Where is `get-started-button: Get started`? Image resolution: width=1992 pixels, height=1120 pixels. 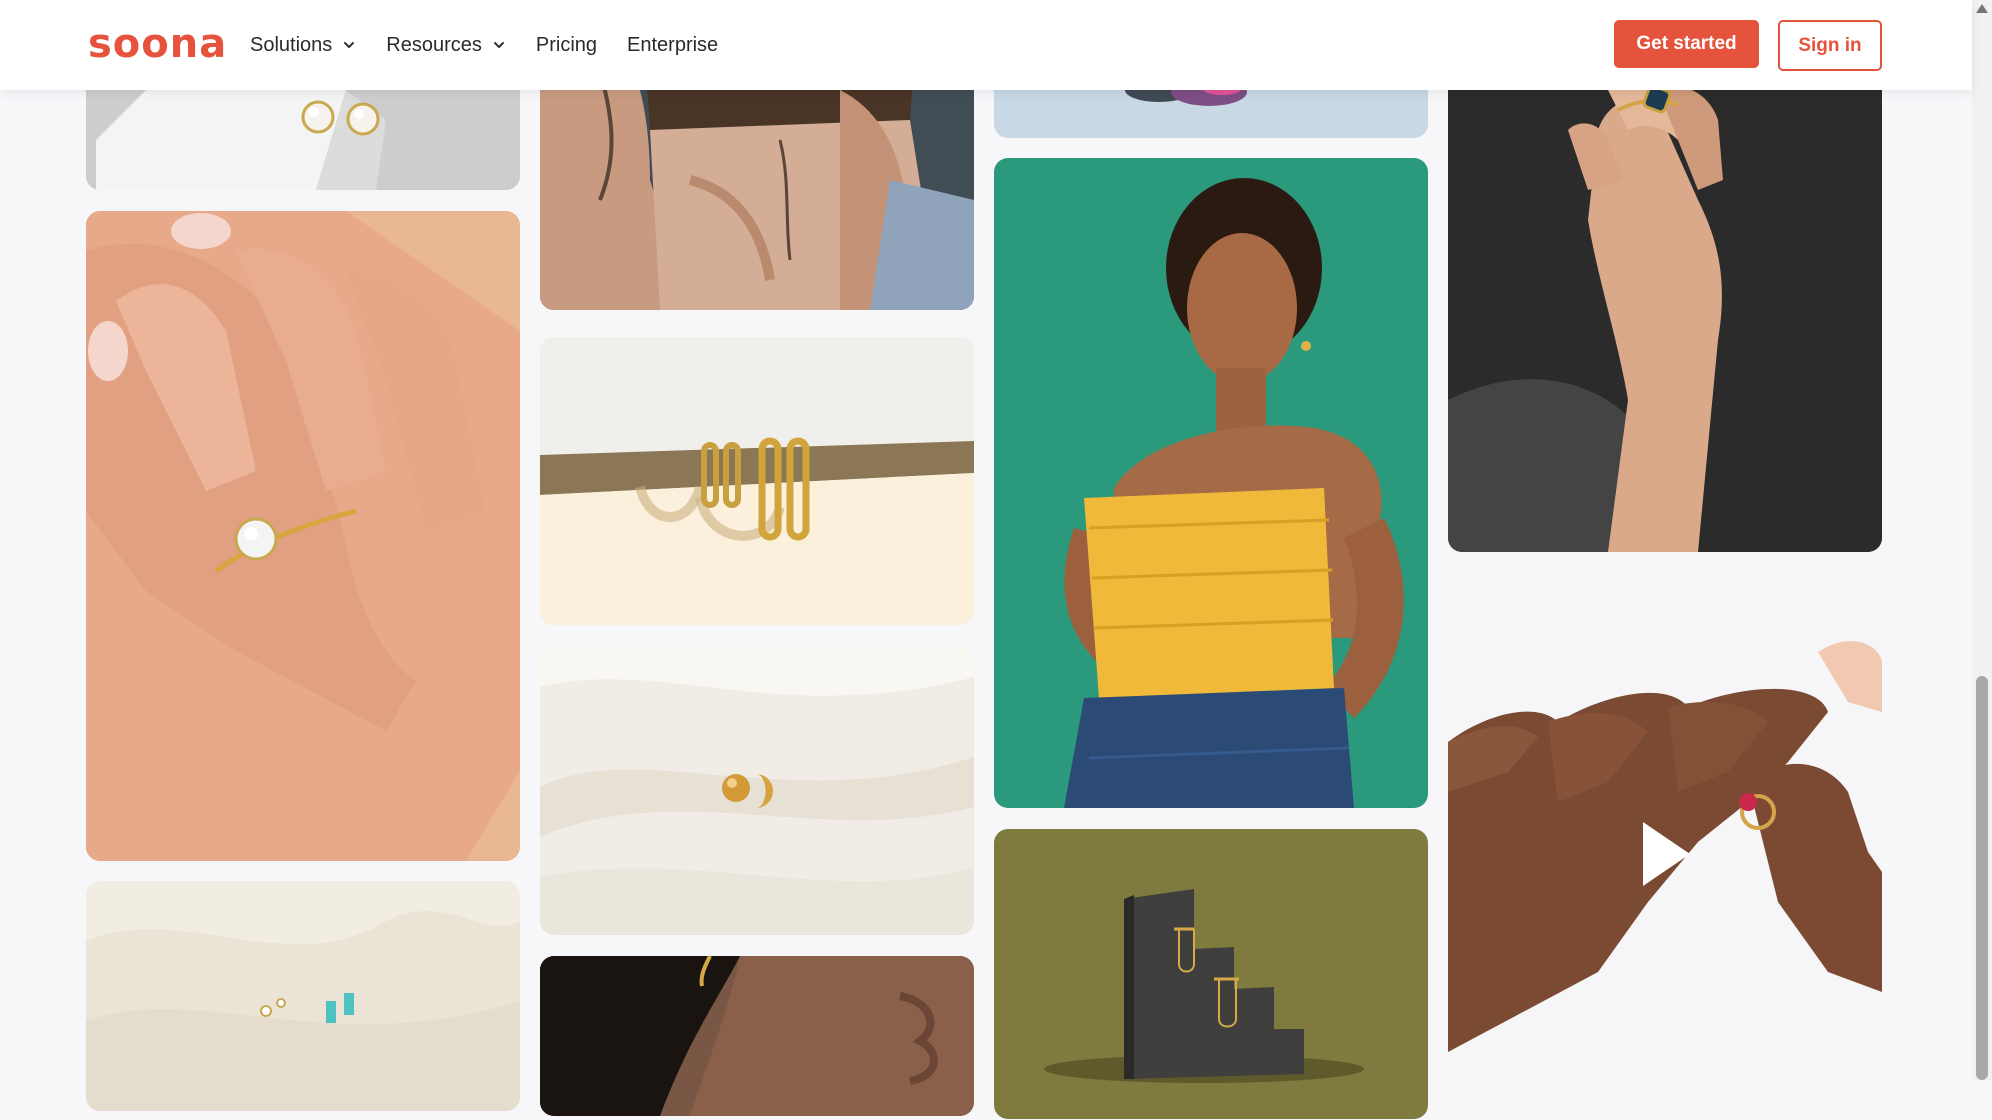
get-started-button: Get started is located at coordinates (1686, 44).